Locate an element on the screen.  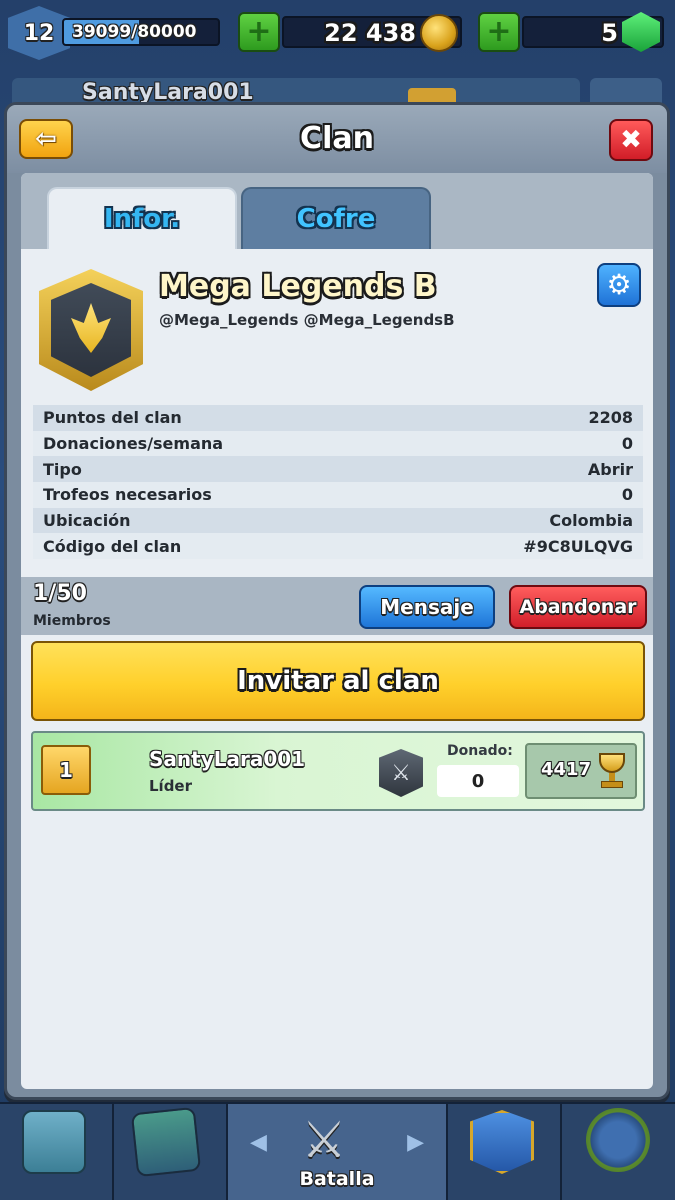
stat-row: Trofeos necesarios 0 is located at coordinates (338, 495).